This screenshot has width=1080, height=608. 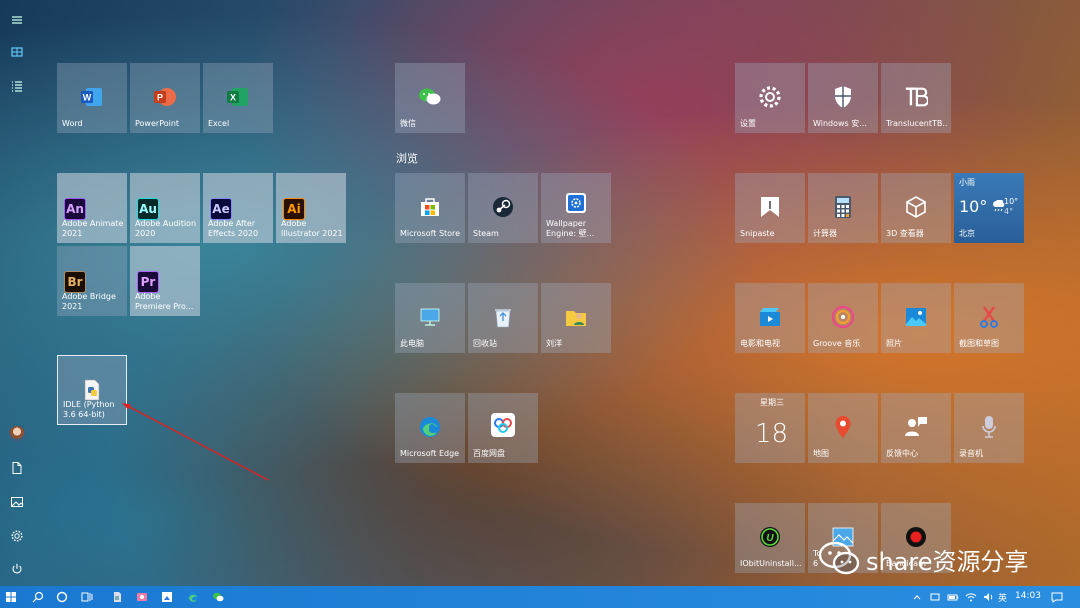 I want to click on svg-text: P, so click(x=160, y=98).